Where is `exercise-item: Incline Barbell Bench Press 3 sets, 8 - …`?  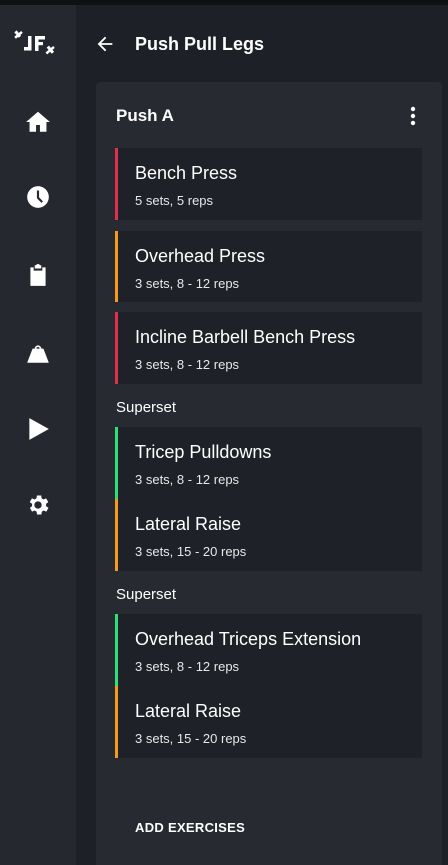 exercise-item: Incline Barbell Bench Press 3 sets, 8 - … is located at coordinates (268, 348).